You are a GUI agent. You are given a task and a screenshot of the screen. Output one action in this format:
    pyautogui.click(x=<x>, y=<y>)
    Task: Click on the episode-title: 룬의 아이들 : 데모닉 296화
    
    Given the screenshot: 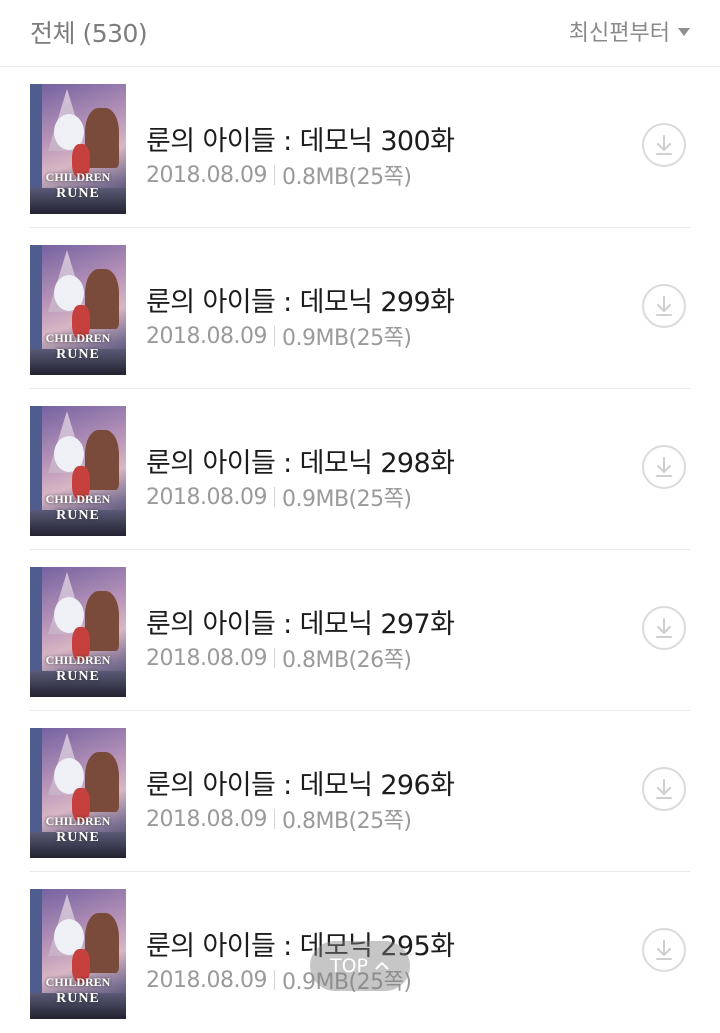 What is the action you would take?
    pyautogui.click(x=300, y=785)
    